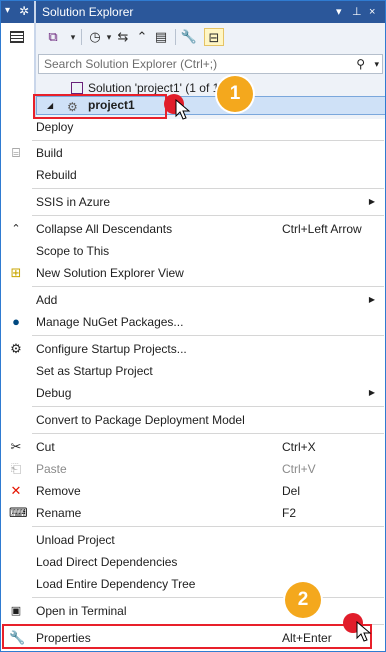 The image size is (386, 652). What do you see at coordinates (16, 348) in the screenshot?
I see `gear-icon: ⚙` at bounding box center [16, 348].